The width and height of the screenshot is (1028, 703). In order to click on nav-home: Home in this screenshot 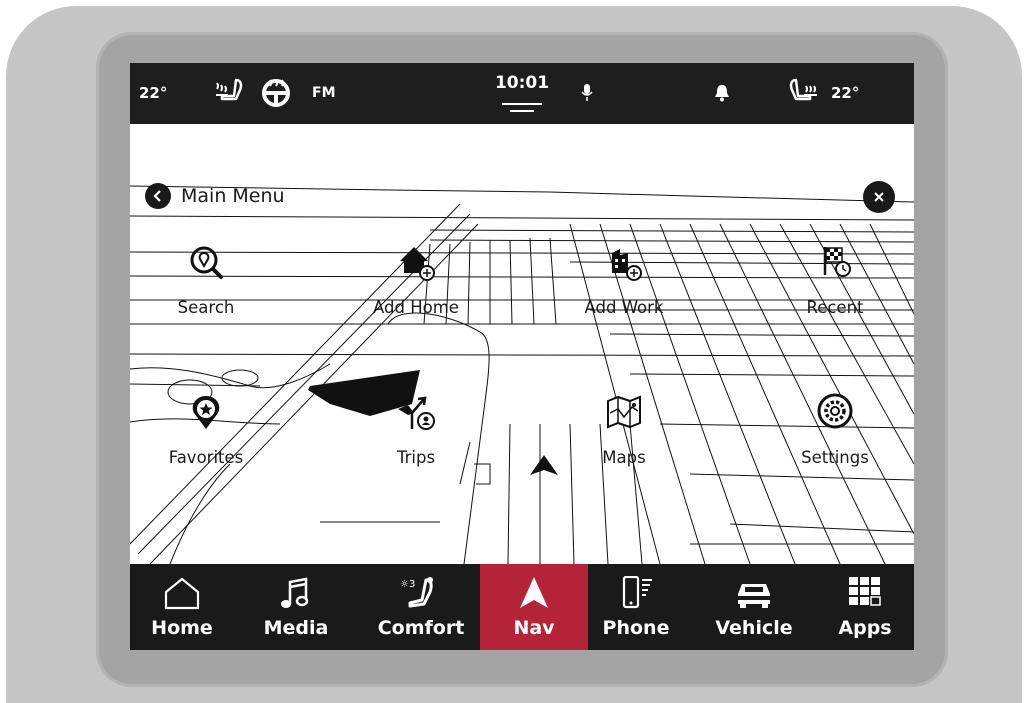, I will do `click(182, 607)`.